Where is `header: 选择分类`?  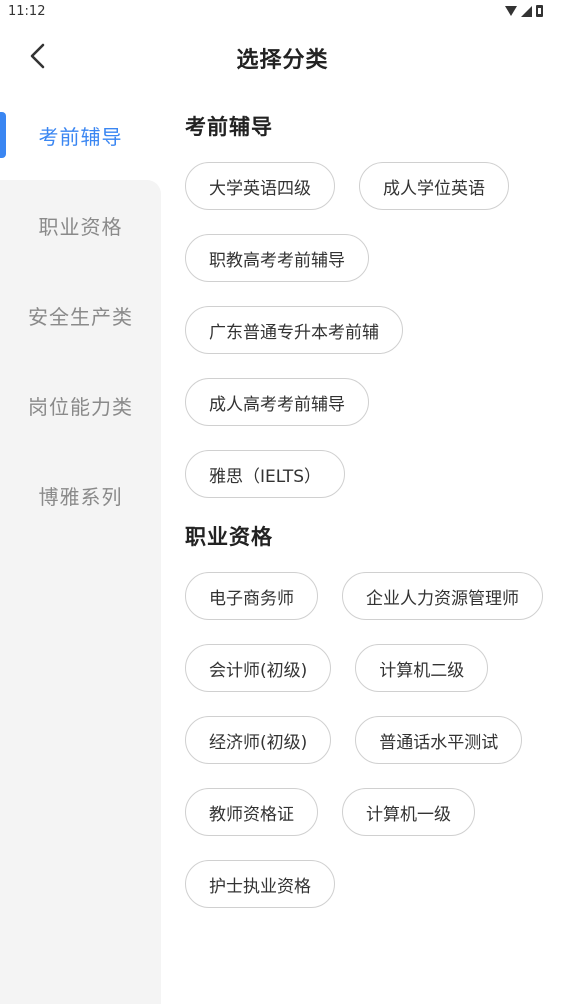
header: 选择分类 is located at coordinates (282, 56).